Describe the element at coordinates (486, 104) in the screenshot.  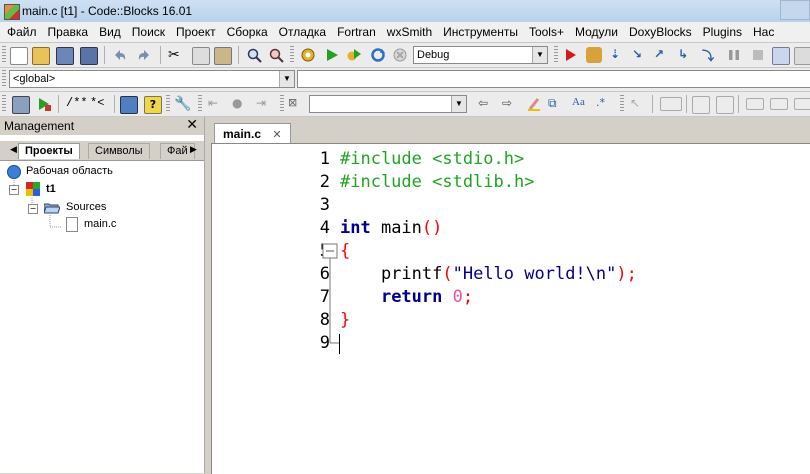
I see `search-prev-icon: ⇦` at that location.